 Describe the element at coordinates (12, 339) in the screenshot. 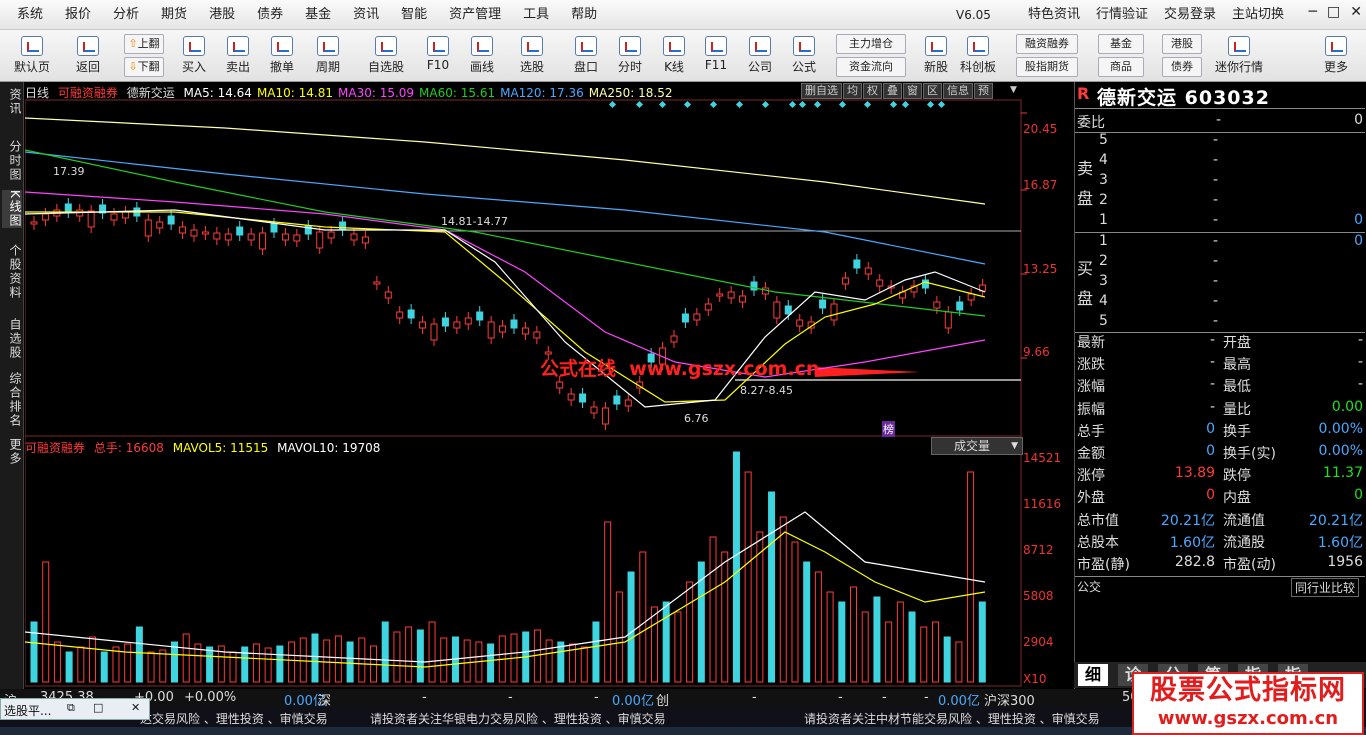

I see `left-tab: 自选股` at that location.